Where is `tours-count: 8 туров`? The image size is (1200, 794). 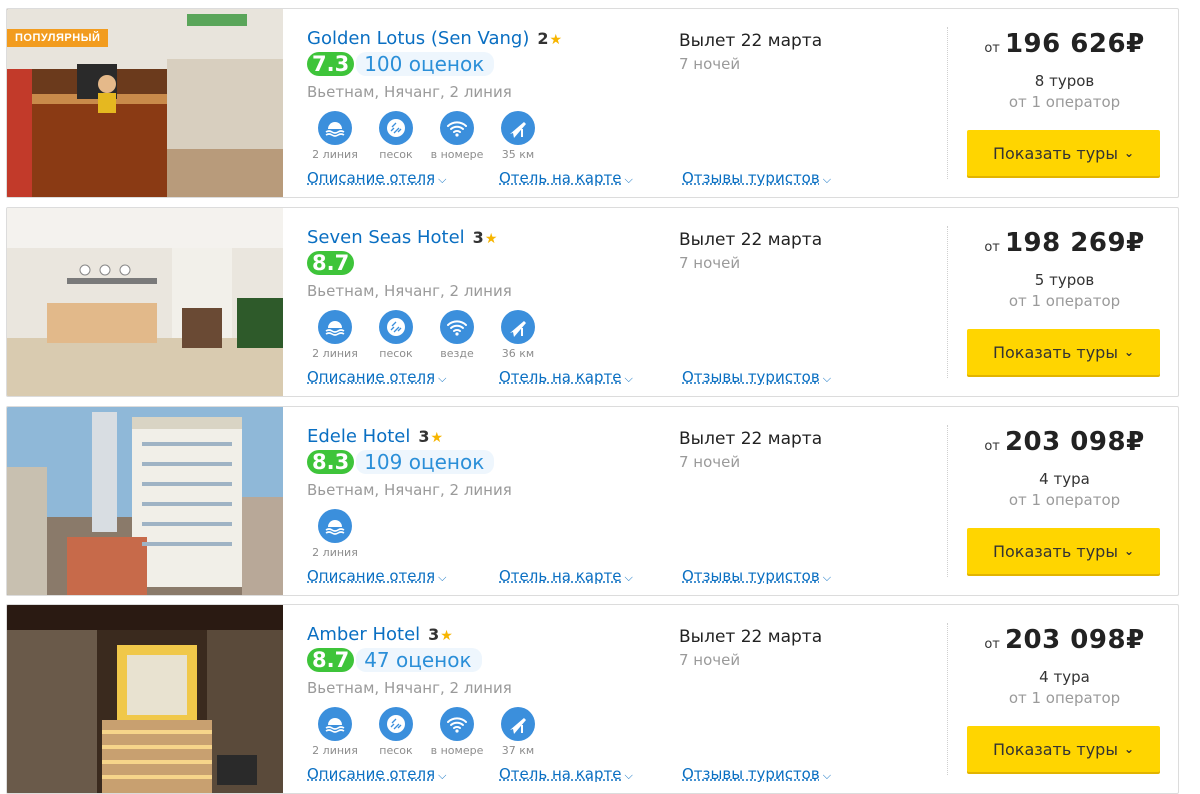
tours-count: 8 туров is located at coordinates (1064, 81).